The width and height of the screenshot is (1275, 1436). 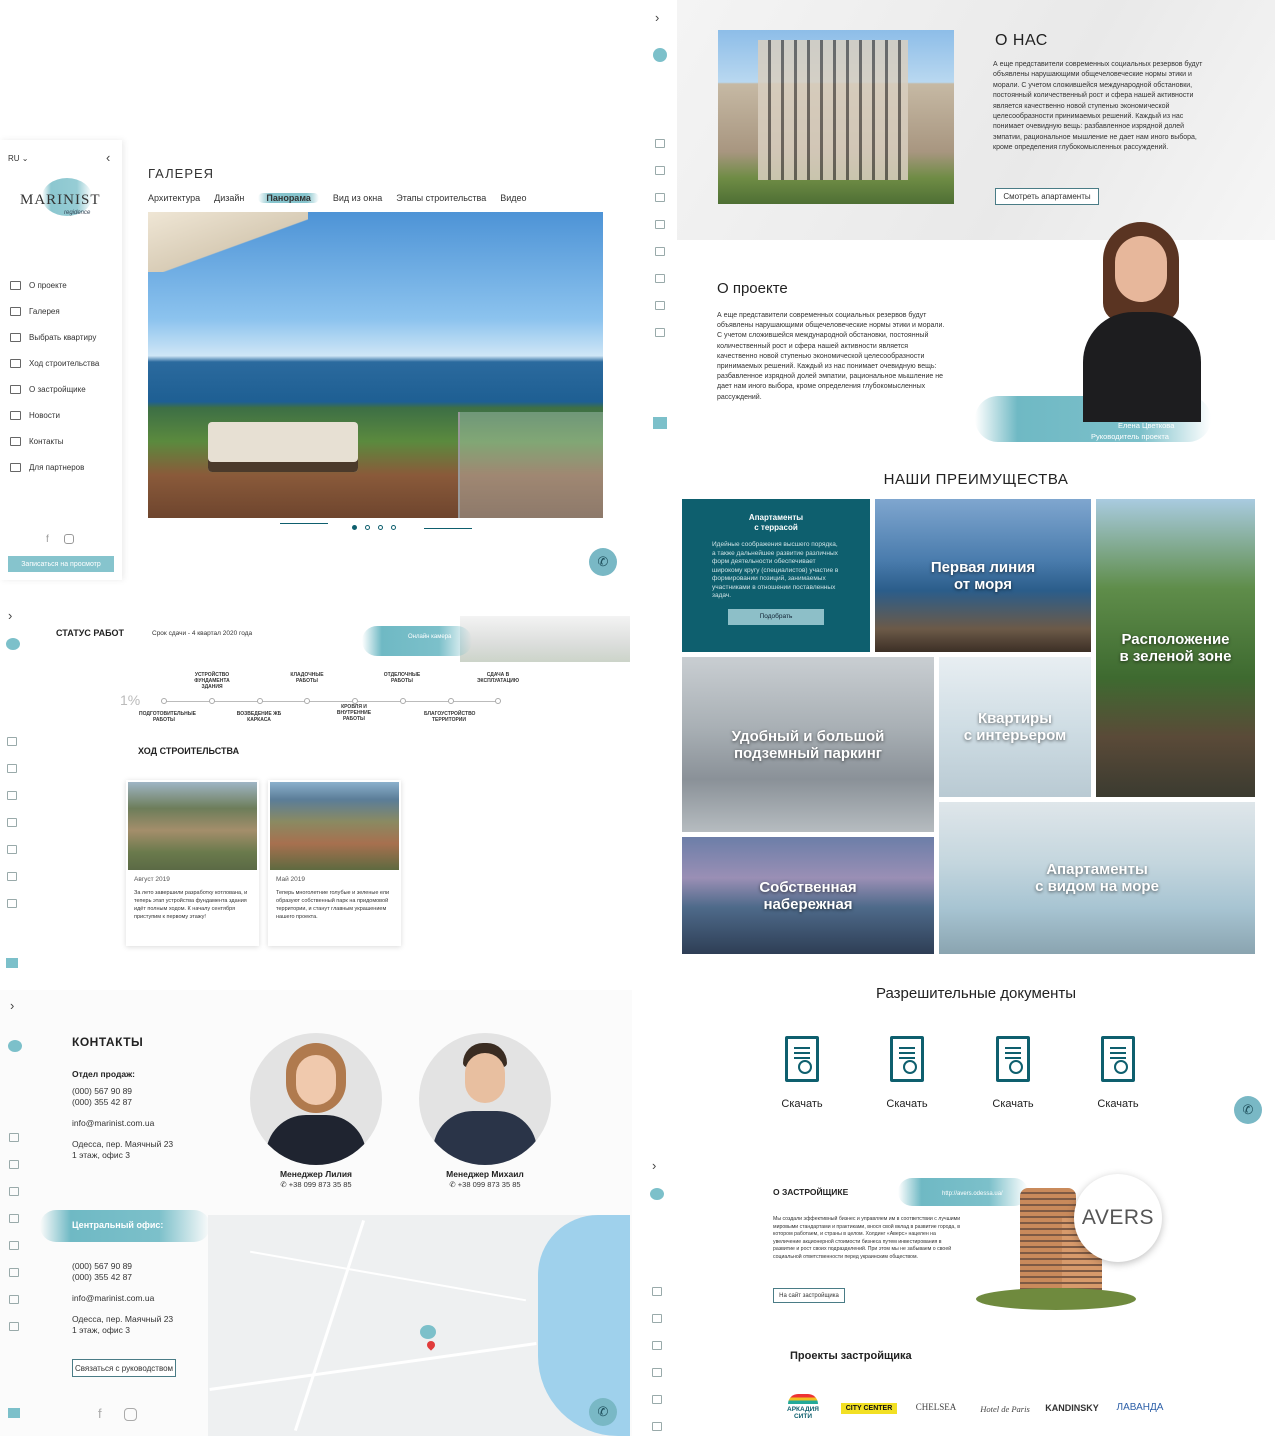 What do you see at coordinates (448, 528) in the screenshot?
I see `next-arrow-icon` at bounding box center [448, 528].